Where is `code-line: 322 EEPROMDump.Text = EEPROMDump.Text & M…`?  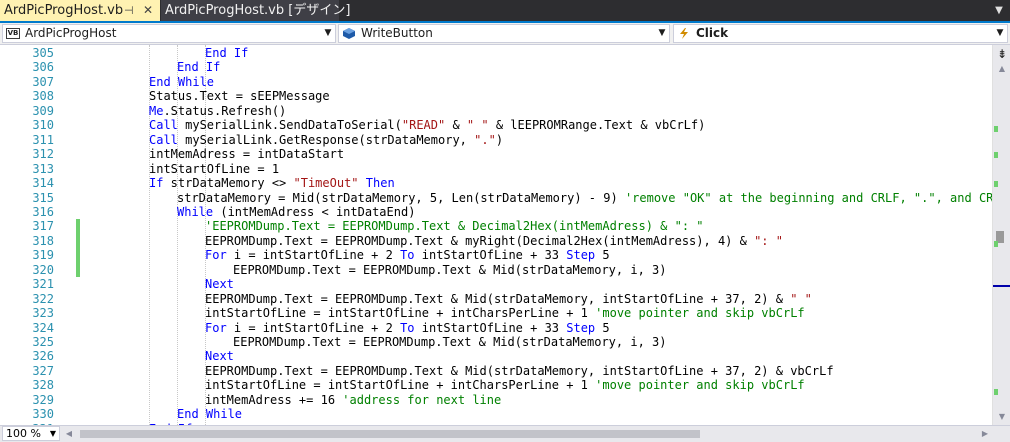
code-line: 322 EEPROMDump.Text = EEPROMDump.Text & M… is located at coordinates (496, 299).